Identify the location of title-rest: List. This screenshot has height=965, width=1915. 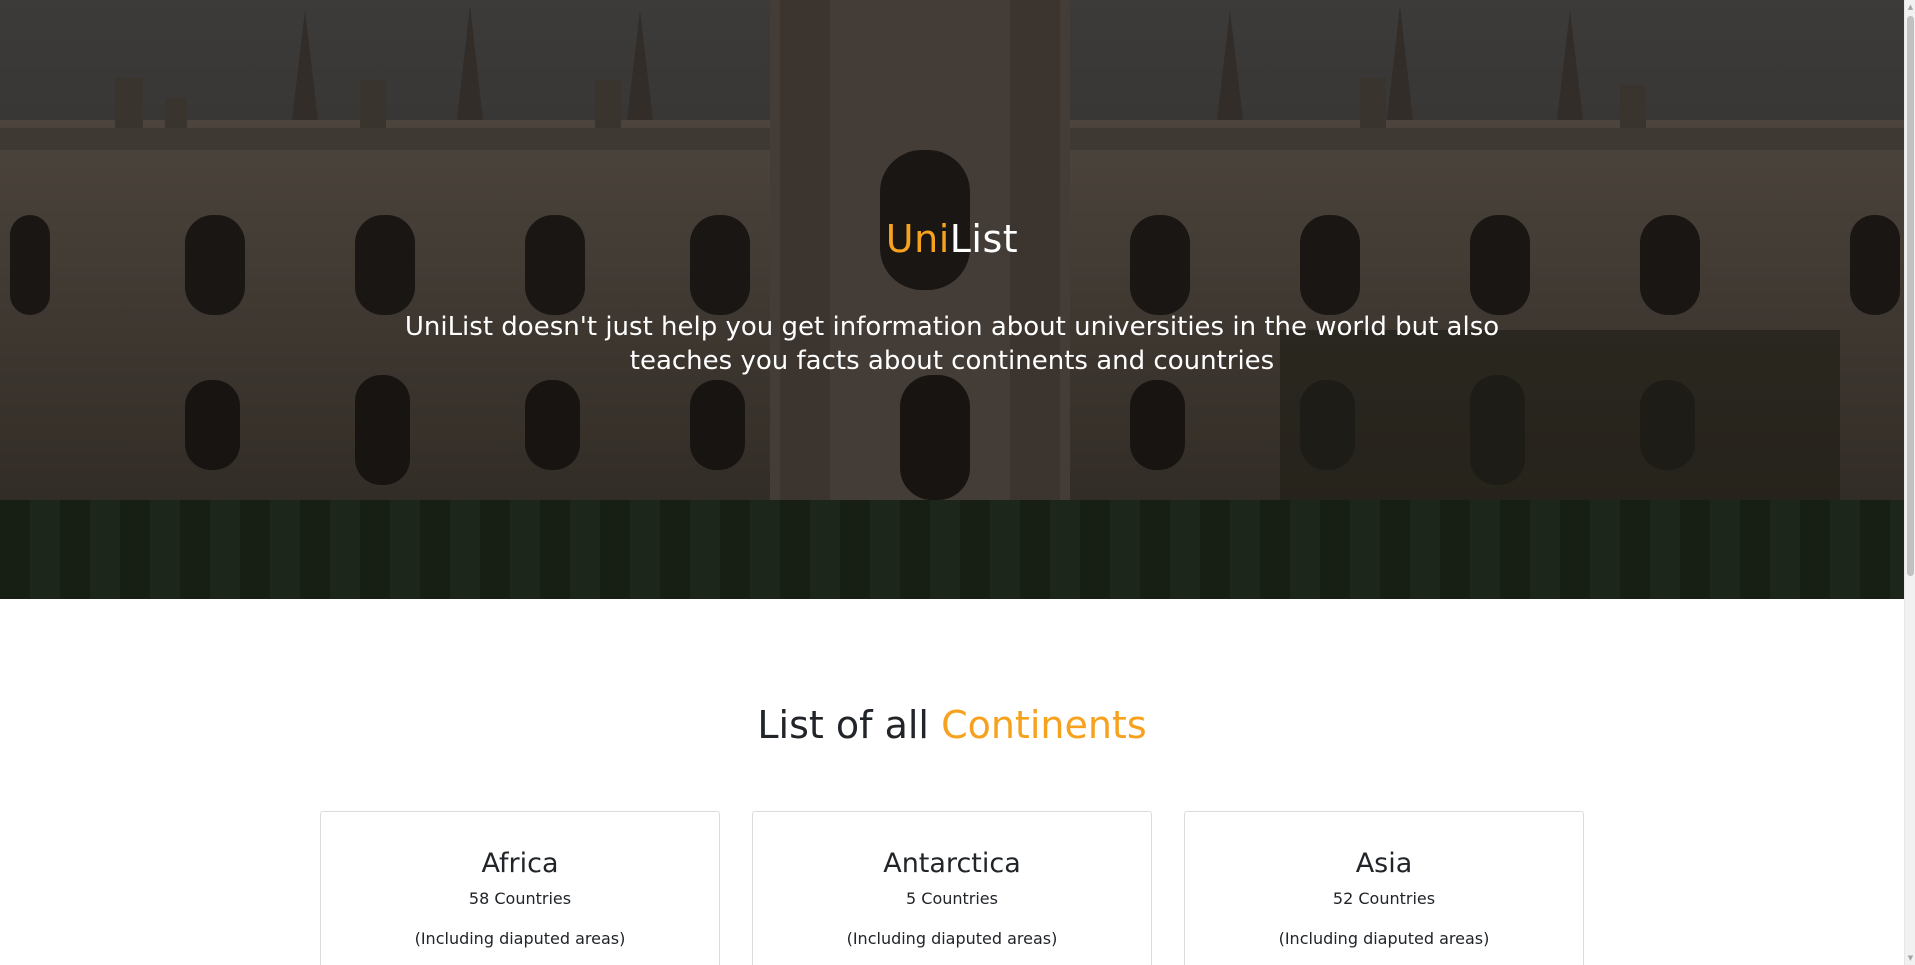
(984, 239).